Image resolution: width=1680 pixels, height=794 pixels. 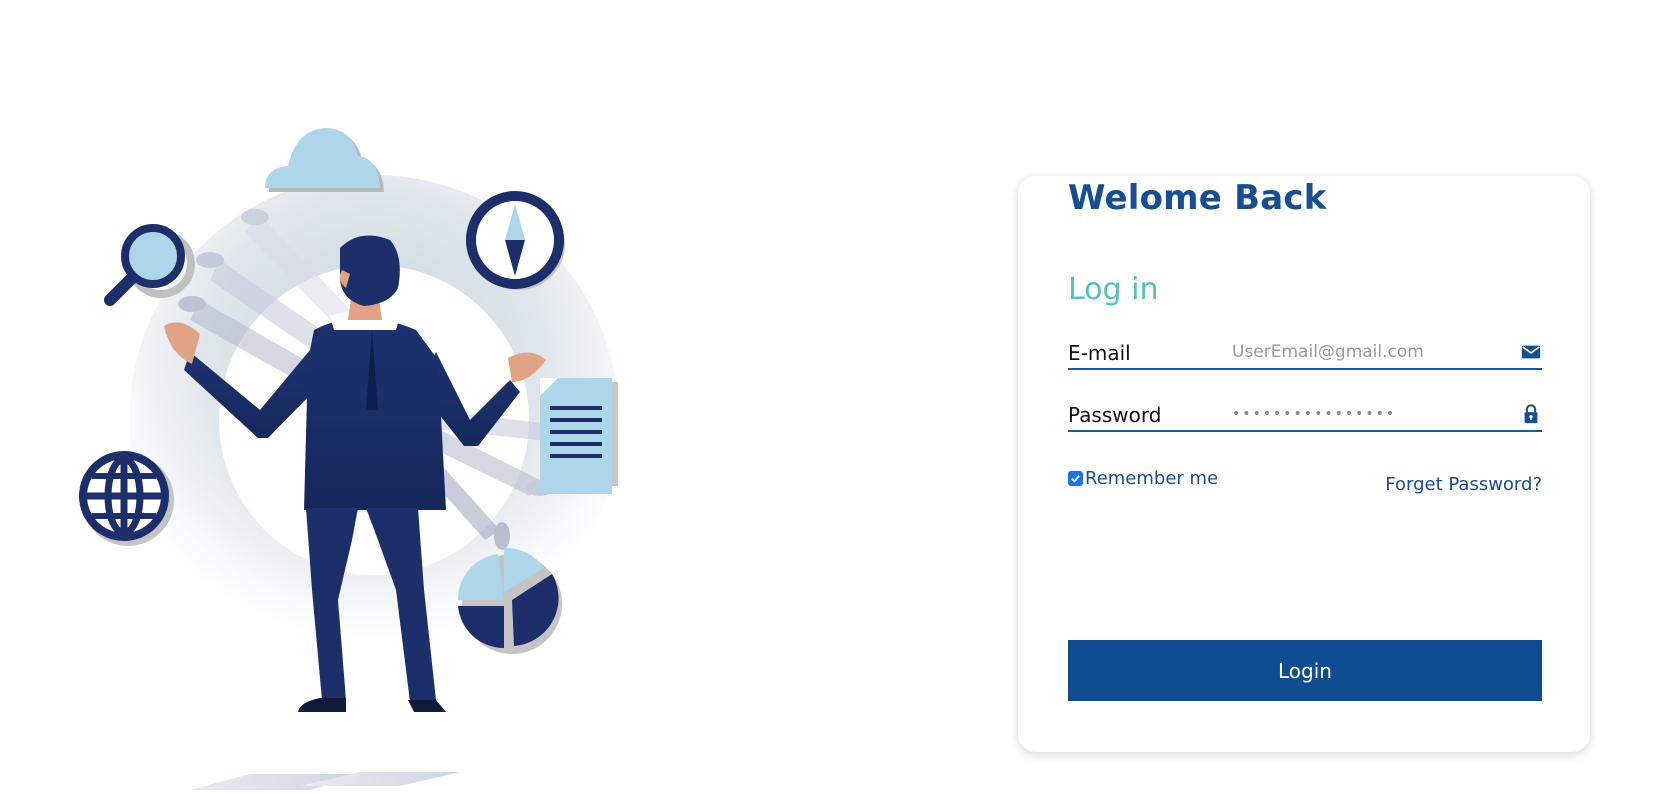 What do you see at coordinates (149, 265) in the screenshot?
I see `magnifier-icon` at bounding box center [149, 265].